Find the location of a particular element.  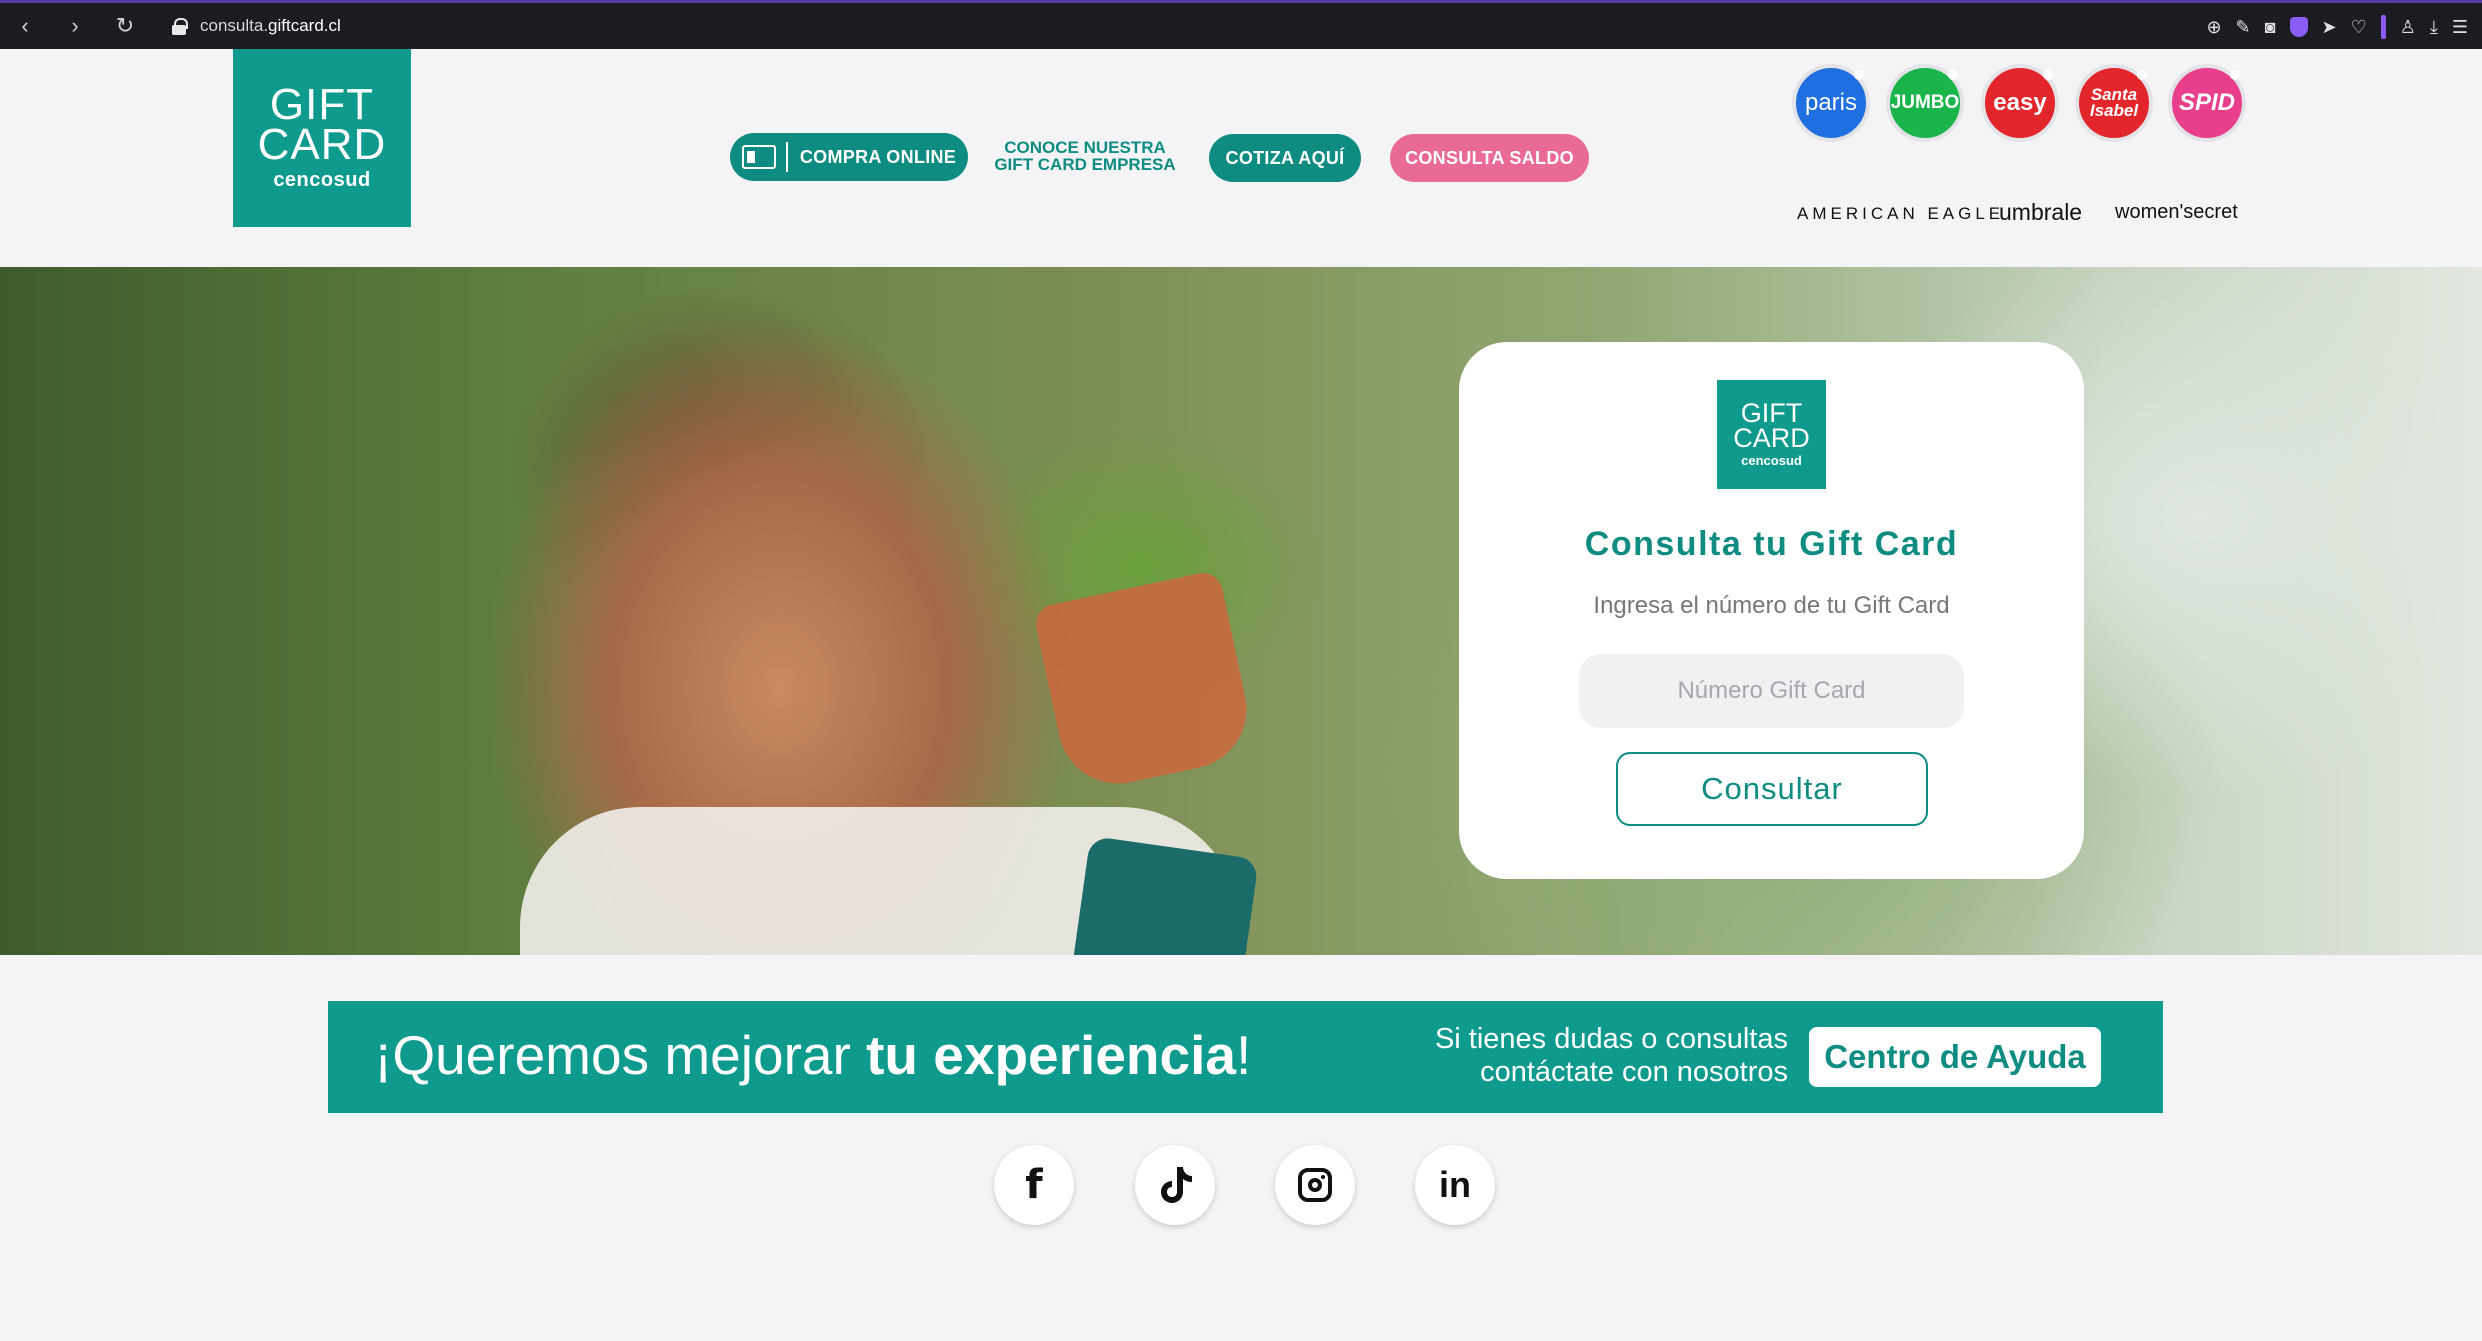

browser-nav: ‹ › ↻ is located at coordinates (75, 26).